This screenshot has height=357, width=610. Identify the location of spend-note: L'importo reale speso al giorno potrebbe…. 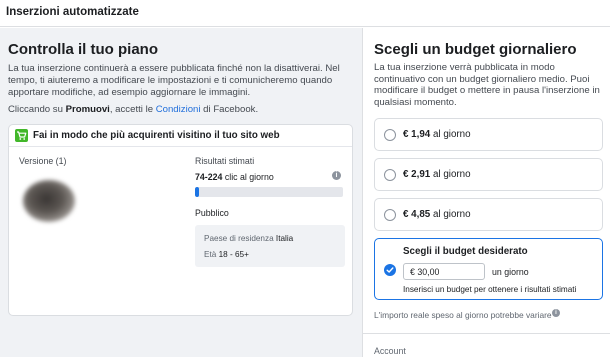
(463, 315).